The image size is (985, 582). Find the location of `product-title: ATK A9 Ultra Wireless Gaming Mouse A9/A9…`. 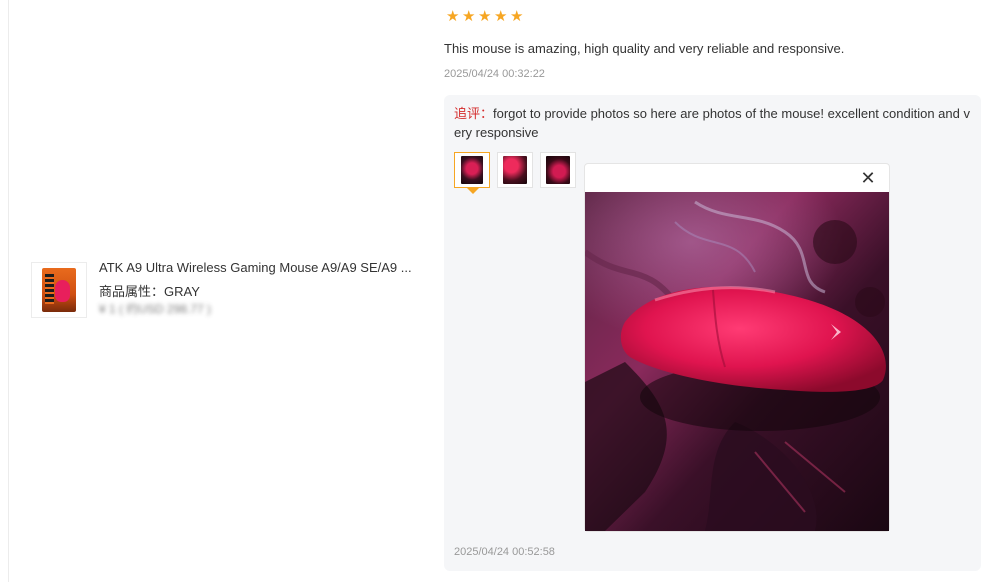

product-title: ATK A9 Ultra Wireless Gaming Mouse A9/A9… is located at coordinates (255, 267).